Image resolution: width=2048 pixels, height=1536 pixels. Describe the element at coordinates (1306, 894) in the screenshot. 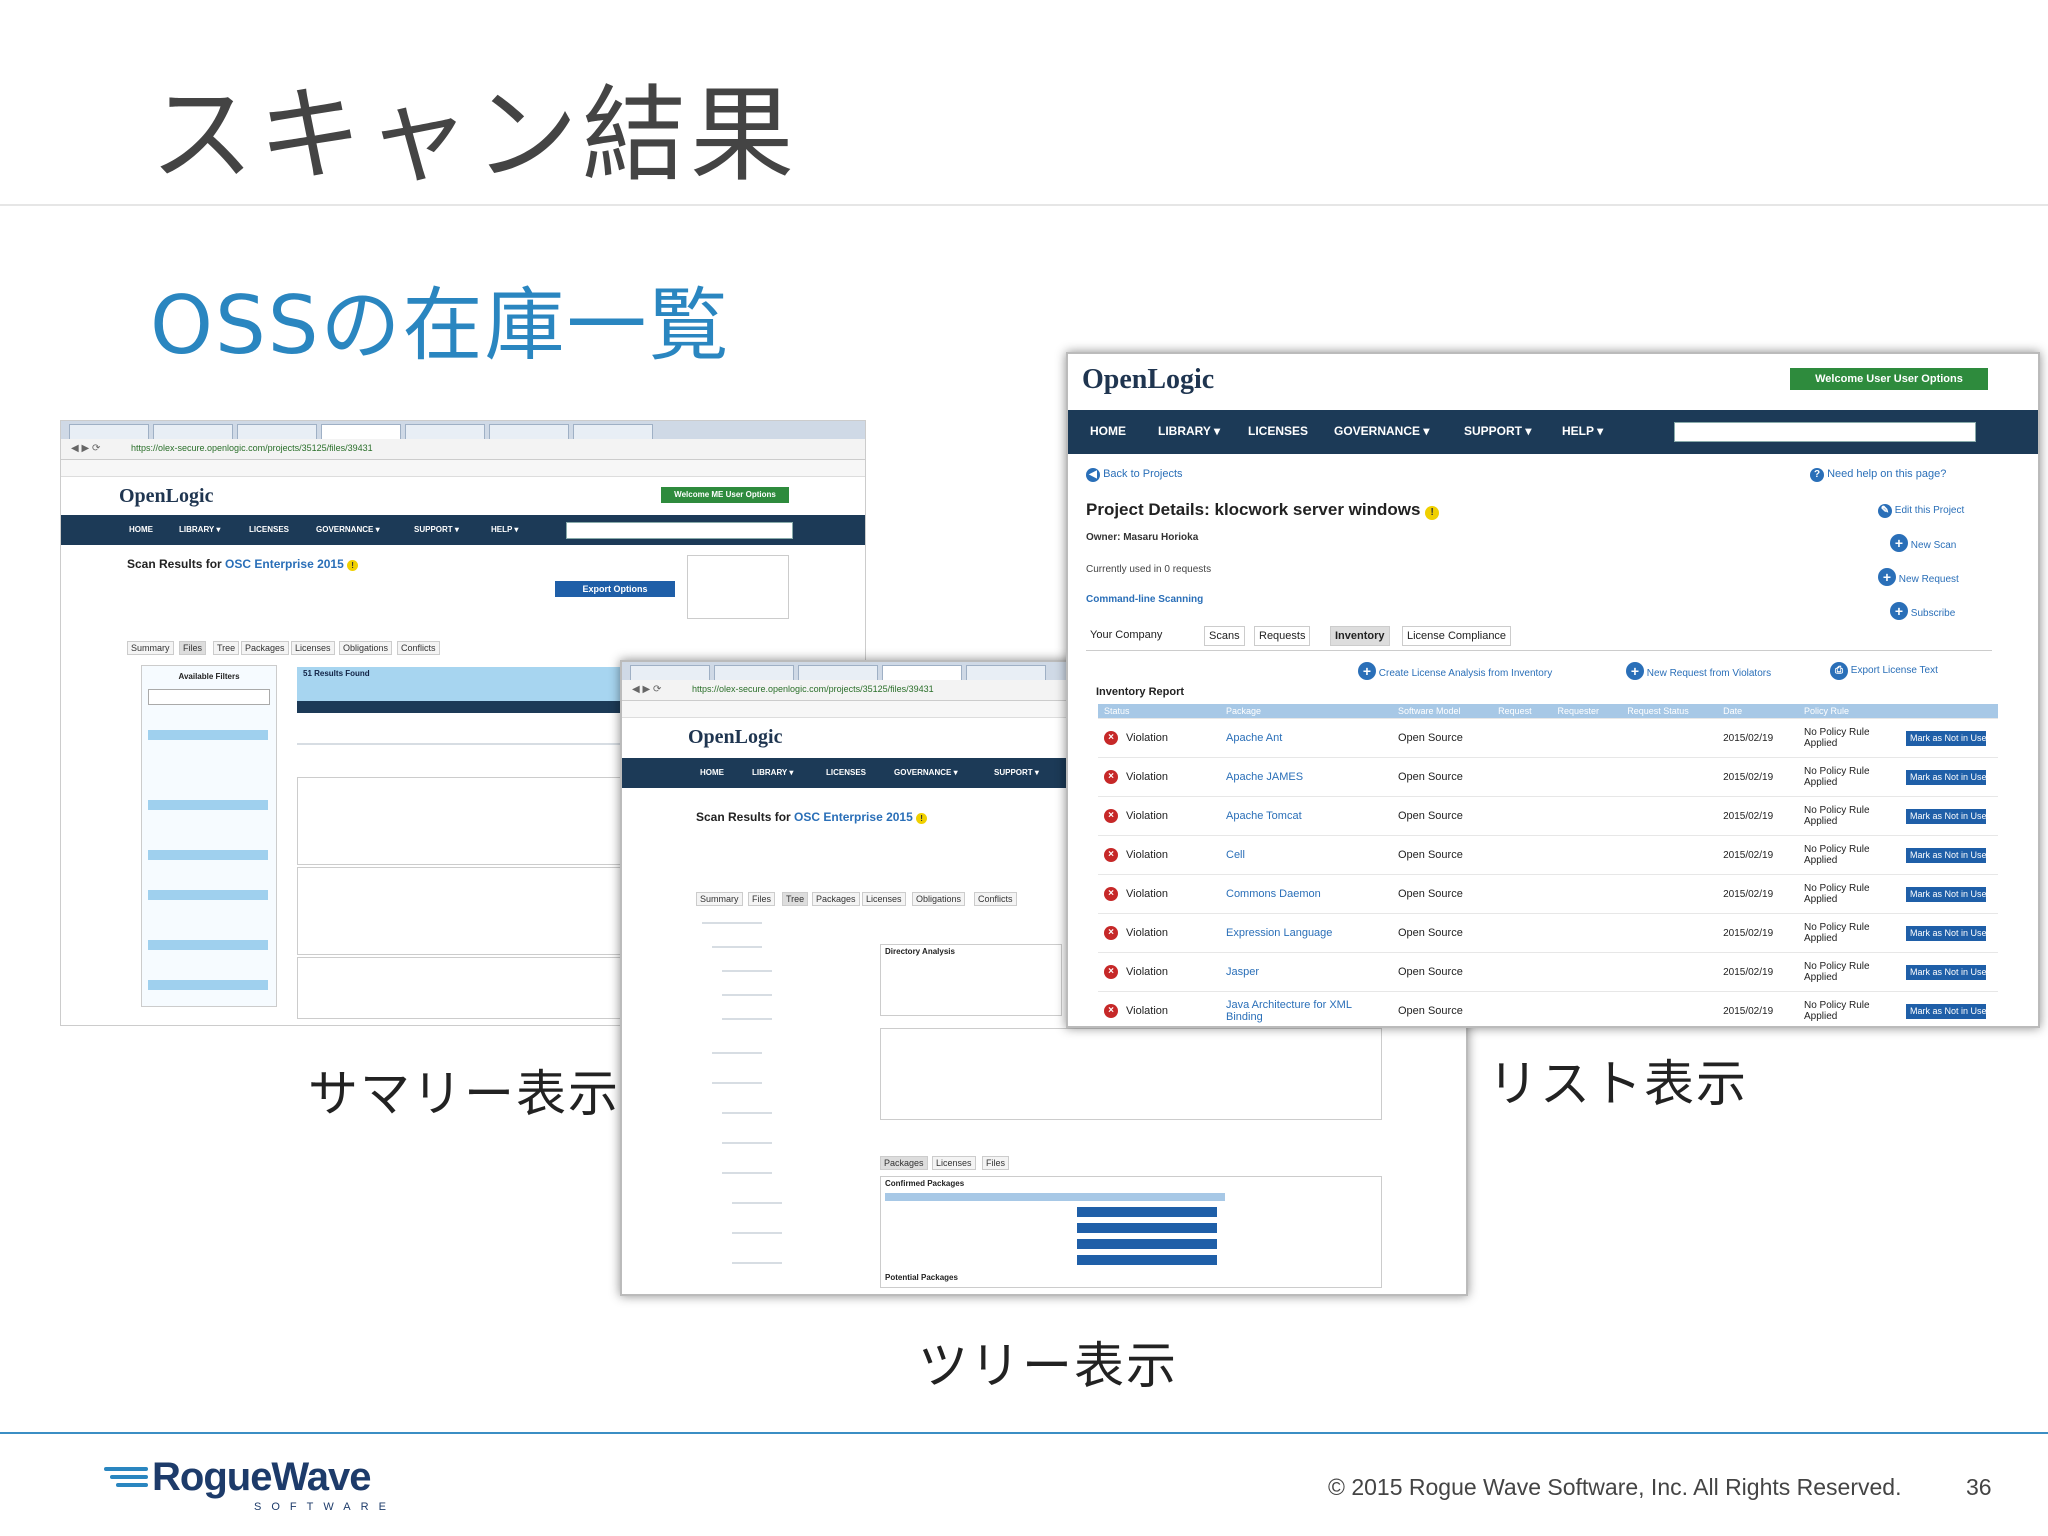

I see `package-cell: Commons Daemon` at that location.